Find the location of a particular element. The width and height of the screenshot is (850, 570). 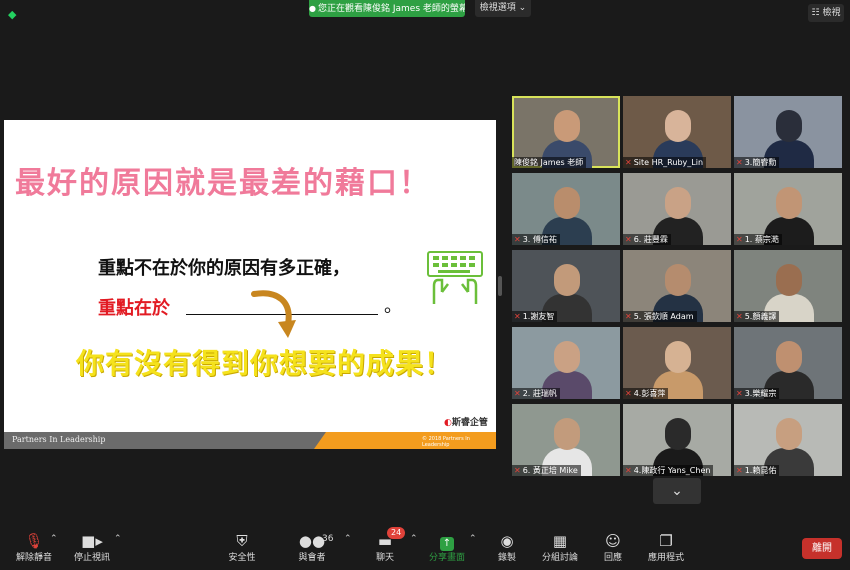

participant-name: 5.顏義譯 is located at coordinates (760, 316).